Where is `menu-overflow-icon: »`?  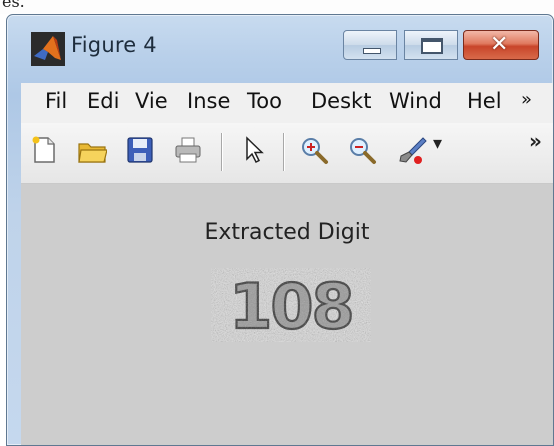 menu-overflow-icon: » is located at coordinates (526, 99).